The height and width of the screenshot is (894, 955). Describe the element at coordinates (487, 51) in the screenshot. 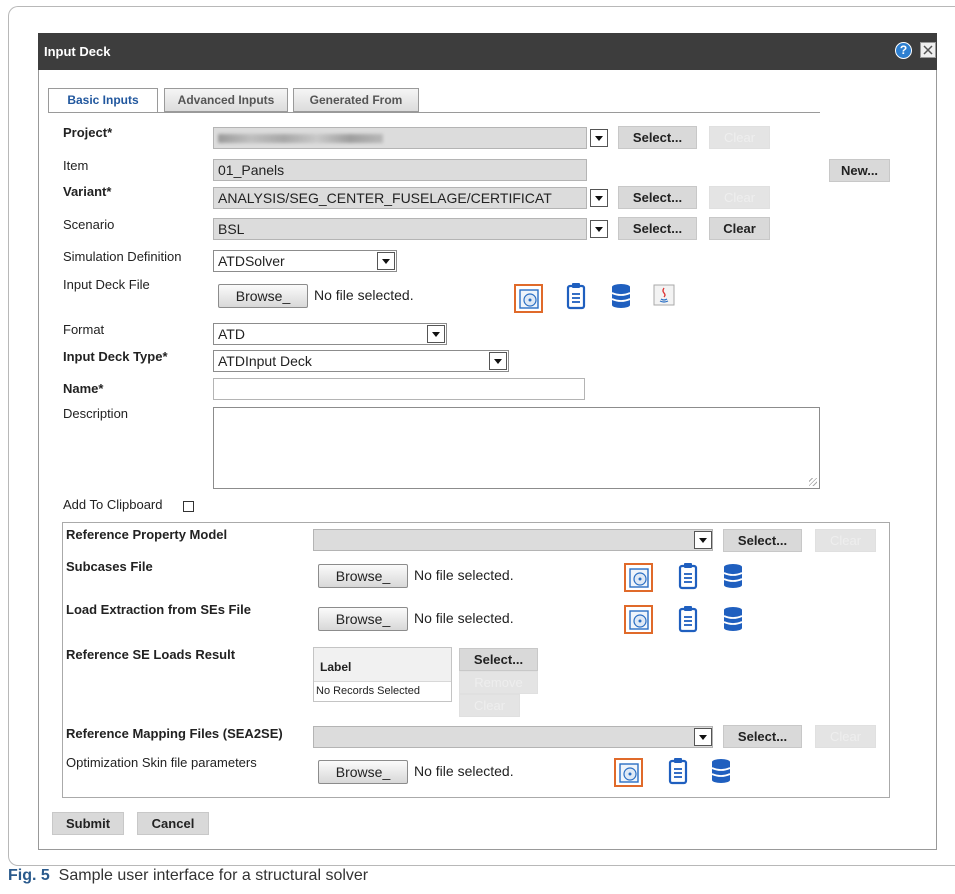

I see `window-titlebar: Input Deck ?` at that location.